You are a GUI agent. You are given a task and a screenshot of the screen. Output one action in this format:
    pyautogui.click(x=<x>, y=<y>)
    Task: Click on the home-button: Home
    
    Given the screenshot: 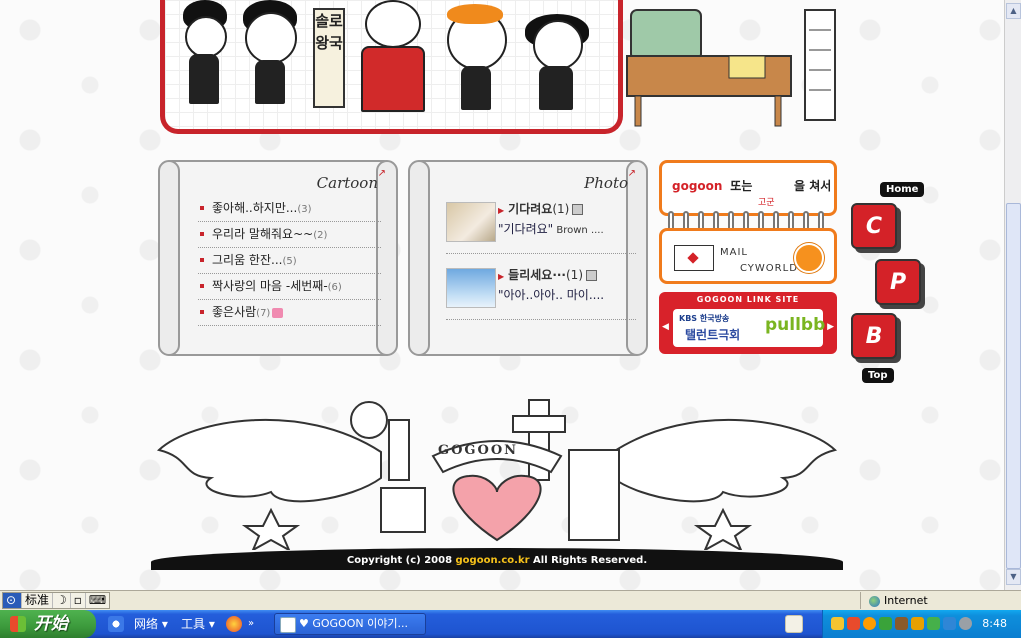 What is the action you would take?
    pyautogui.click(x=902, y=189)
    